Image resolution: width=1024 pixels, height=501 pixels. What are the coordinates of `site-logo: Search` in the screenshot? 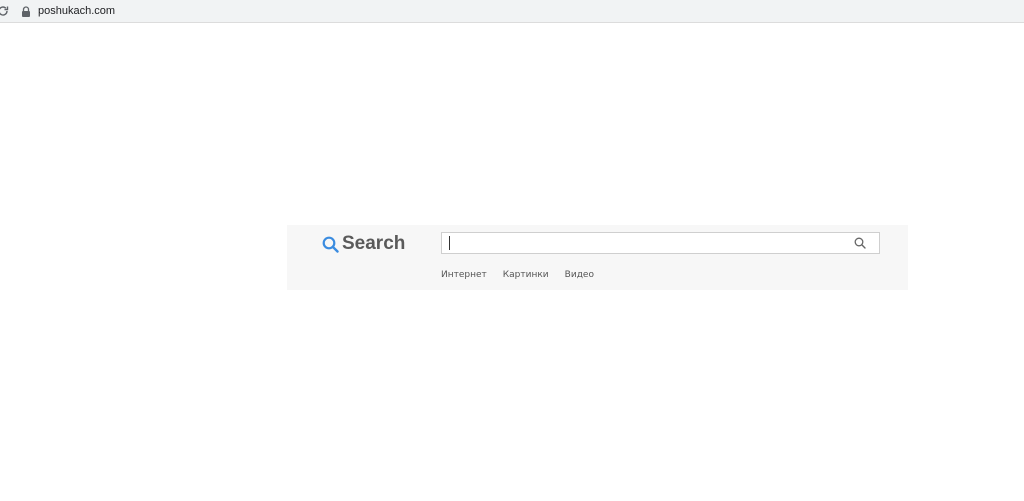 It's located at (363, 244).